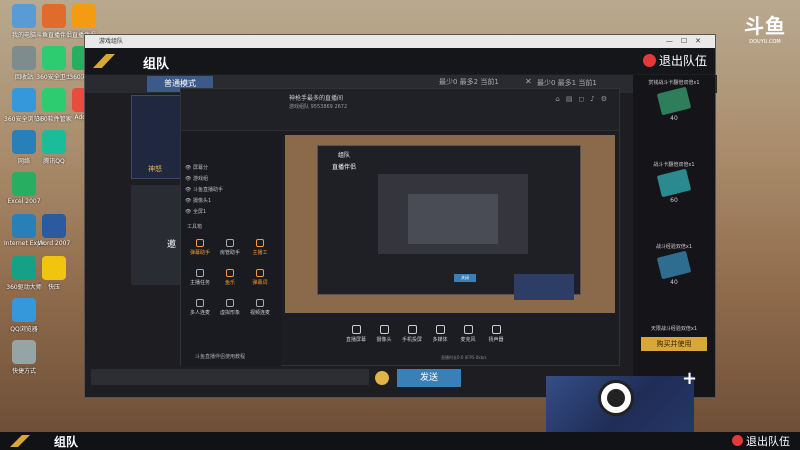  I want to click on chat-input, so click(230, 377).